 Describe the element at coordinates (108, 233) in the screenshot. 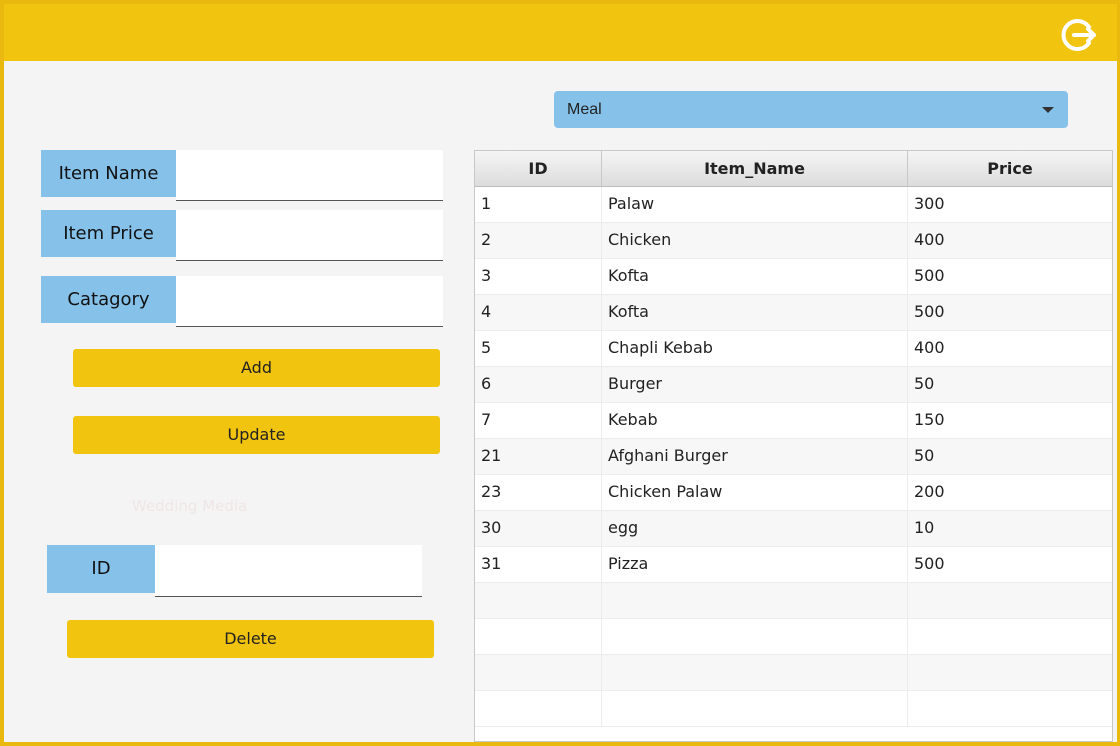

I see `item-price-label: Item Price` at that location.